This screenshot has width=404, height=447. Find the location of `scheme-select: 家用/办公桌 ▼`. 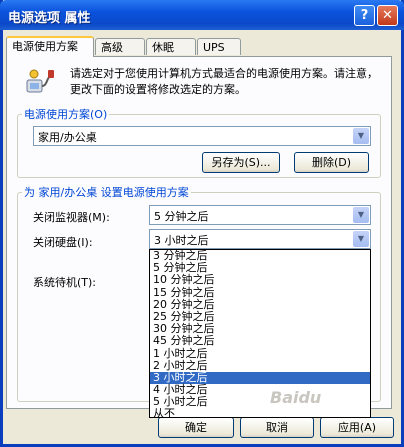

scheme-select: 家用/办公桌 ▼ is located at coordinates (202, 136).